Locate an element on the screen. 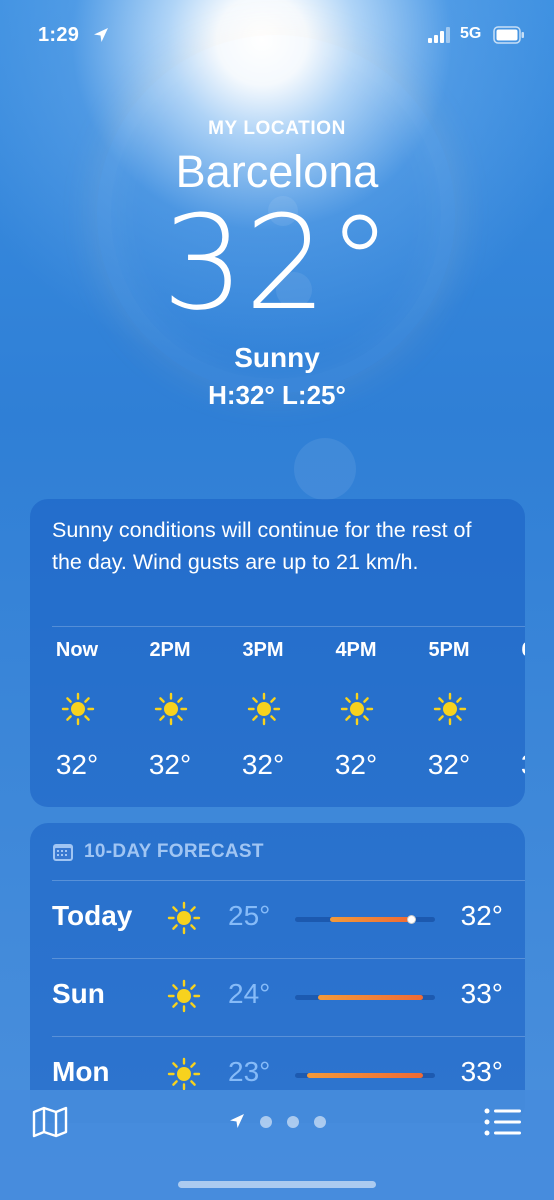 The image size is (554, 1200). status-time: 1:29 is located at coordinates (59, 35).